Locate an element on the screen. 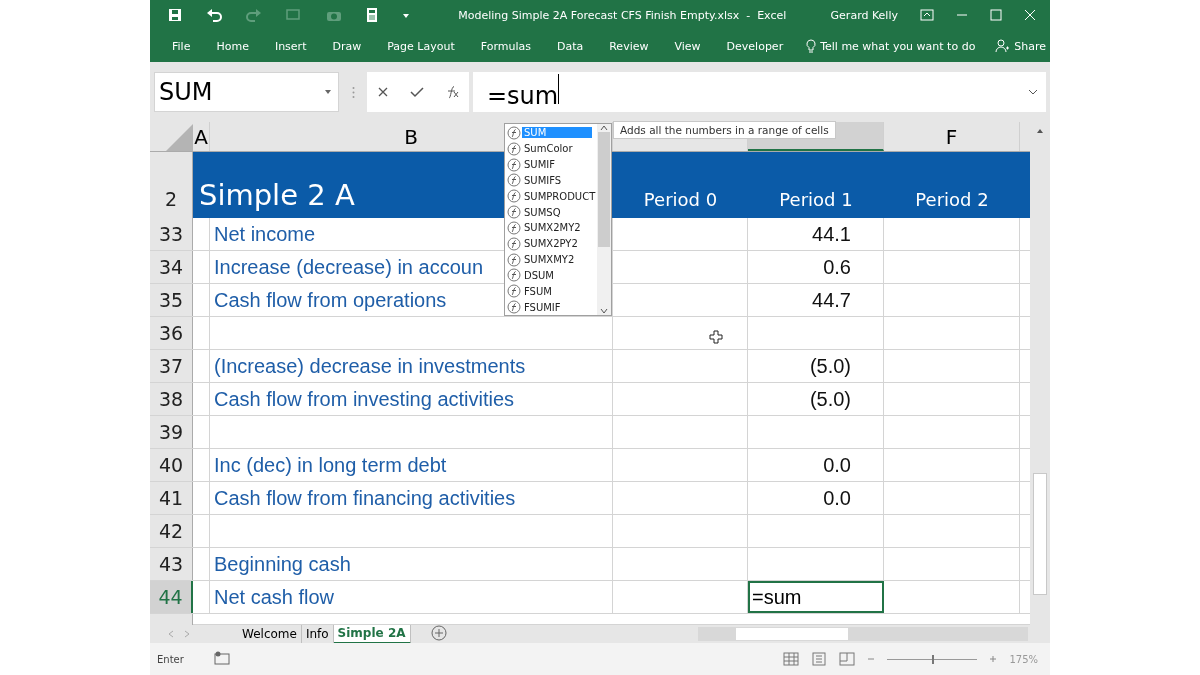  cell-value: 0.6 is located at coordinates (837, 267).